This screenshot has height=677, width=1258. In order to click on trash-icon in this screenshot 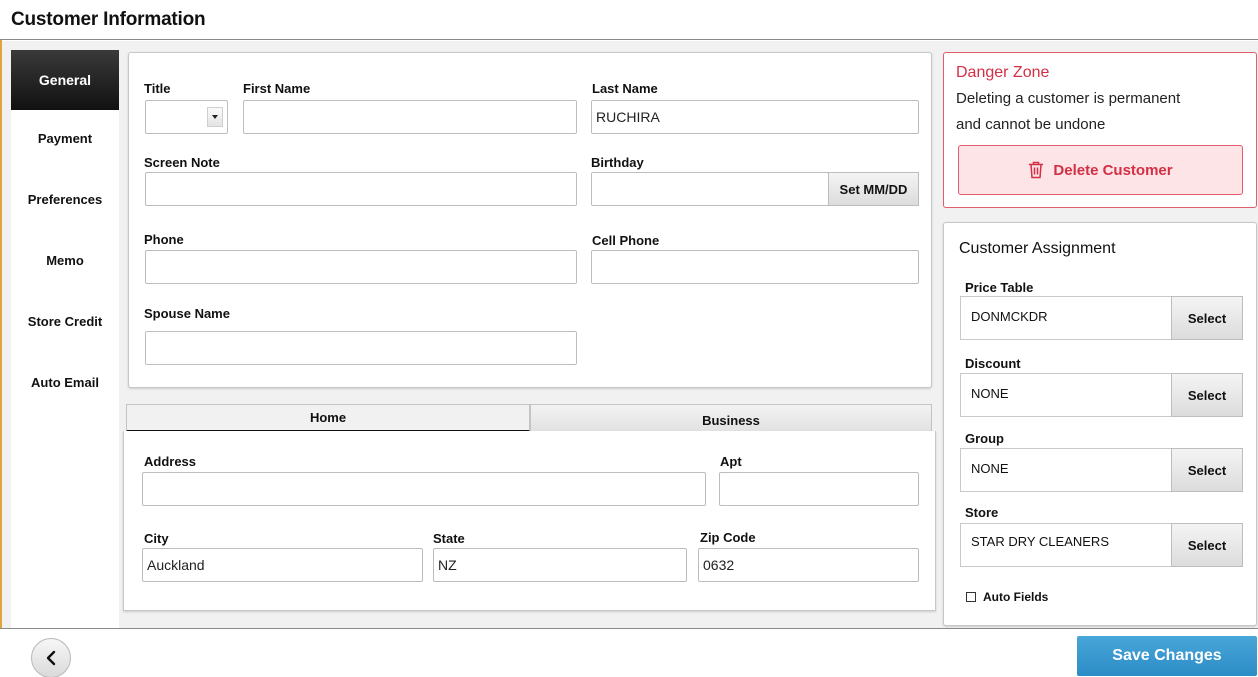, I will do `click(1036, 170)`.